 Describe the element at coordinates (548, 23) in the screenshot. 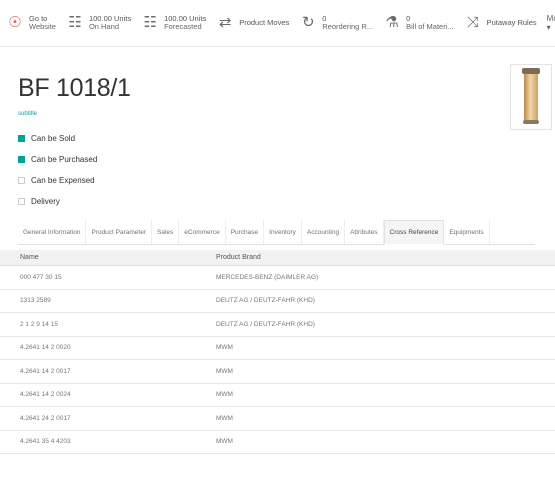

I see `more-dropdown: More ▾` at that location.